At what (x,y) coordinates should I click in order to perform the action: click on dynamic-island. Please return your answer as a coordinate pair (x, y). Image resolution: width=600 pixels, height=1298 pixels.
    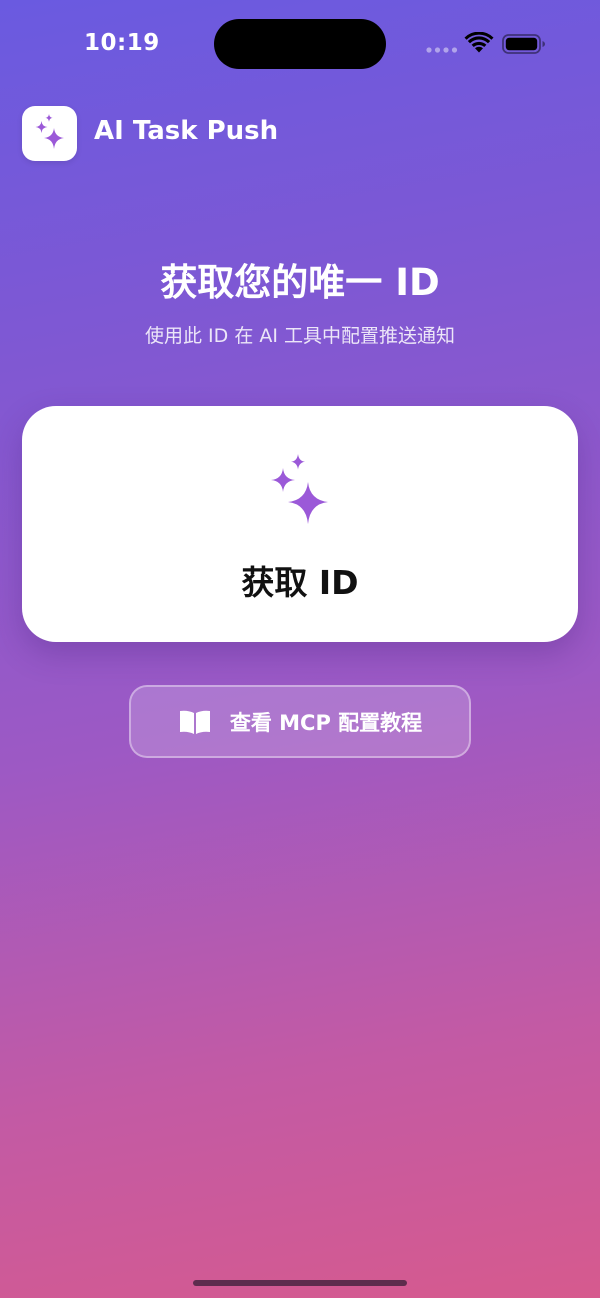
    Looking at the image, I should click on (300, 44).